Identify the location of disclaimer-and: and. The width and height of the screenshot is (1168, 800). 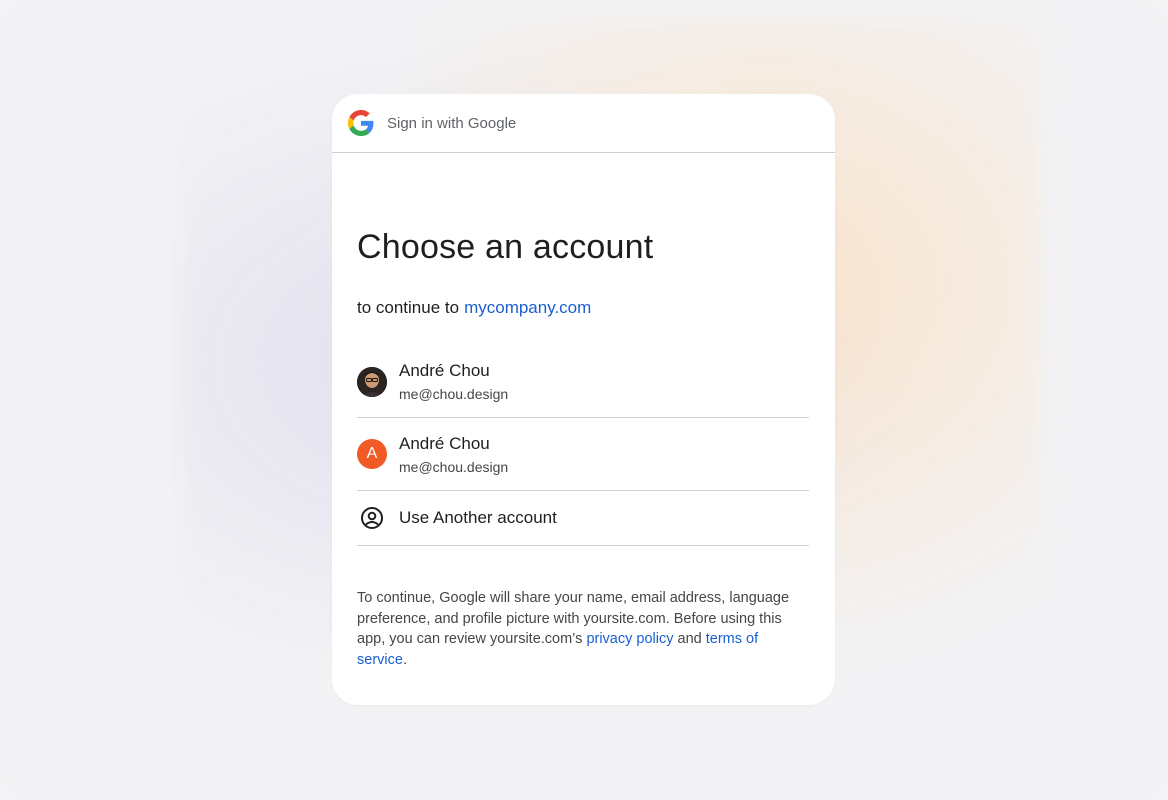
(689, 639).